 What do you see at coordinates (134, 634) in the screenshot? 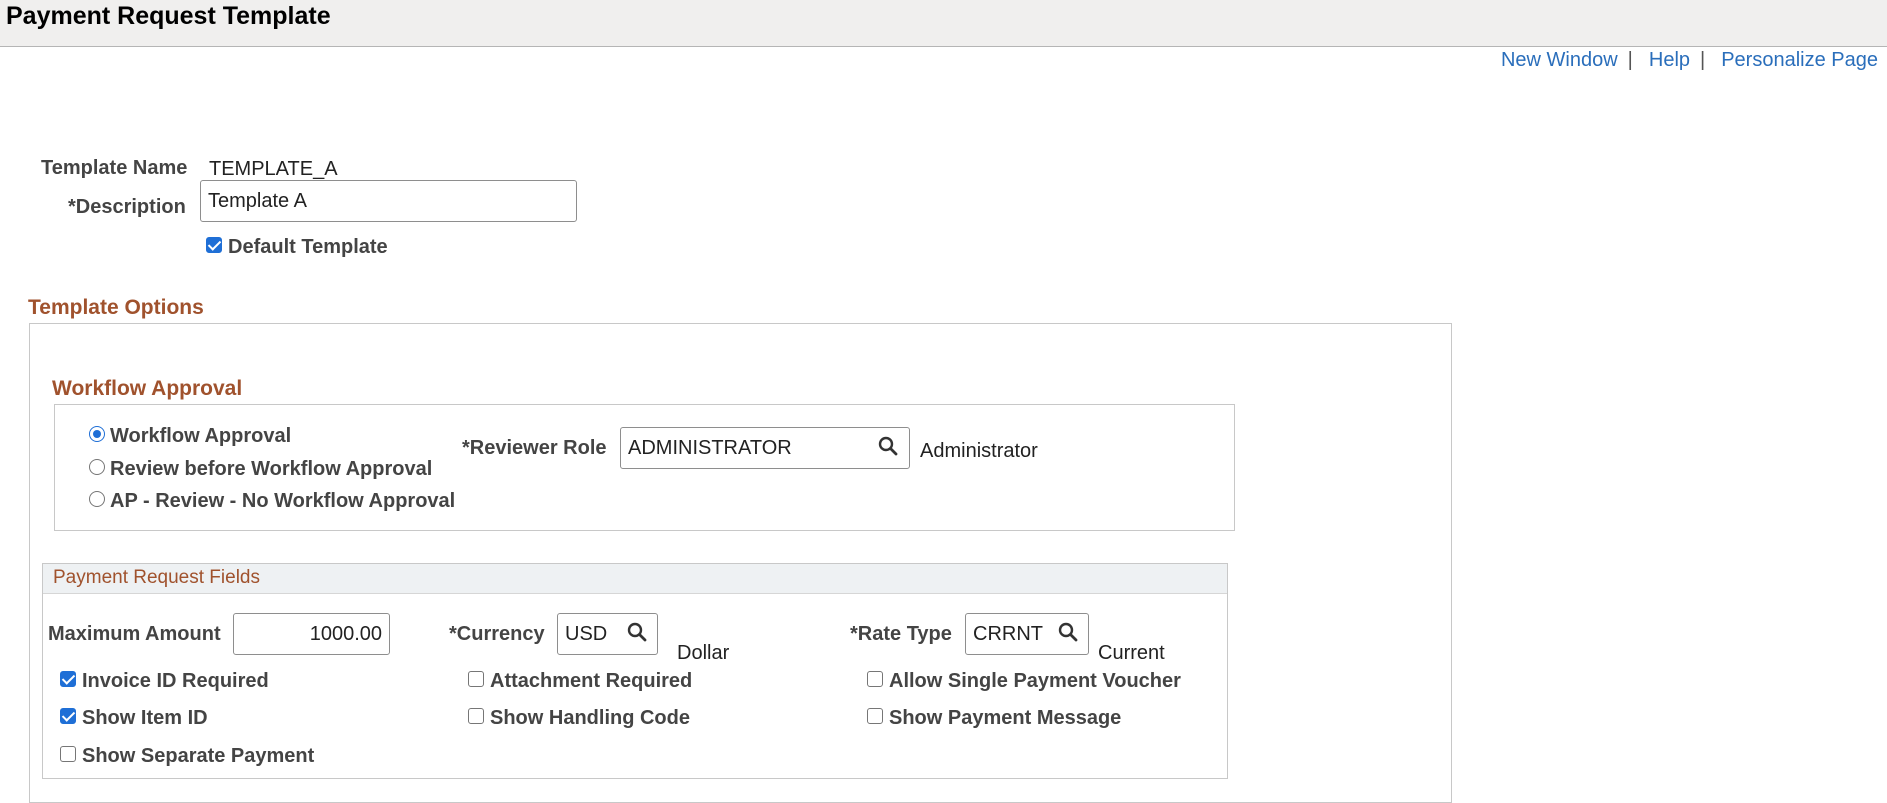
I see `maximum-amount-label: Maximum Amount` at bounding box center [134, 634].